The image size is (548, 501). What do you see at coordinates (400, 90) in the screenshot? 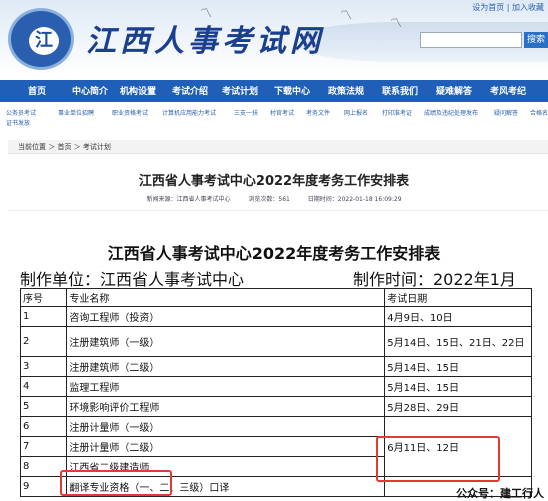
I see `nav-item-contact: 联系我们` at bounding box center [400, 90].